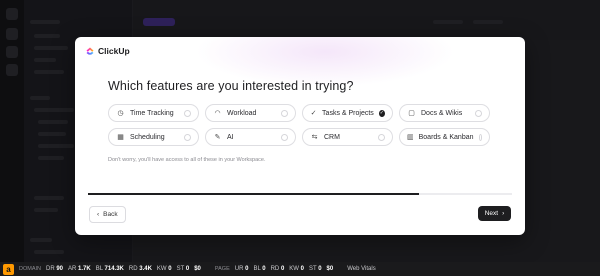 Image resolution: width=600 pixels, height=276 pixels. What do you see at coordinates (217, 113) in the screenshot?
I see `gauge-icon: ◠` at bounding box center [217, 113].